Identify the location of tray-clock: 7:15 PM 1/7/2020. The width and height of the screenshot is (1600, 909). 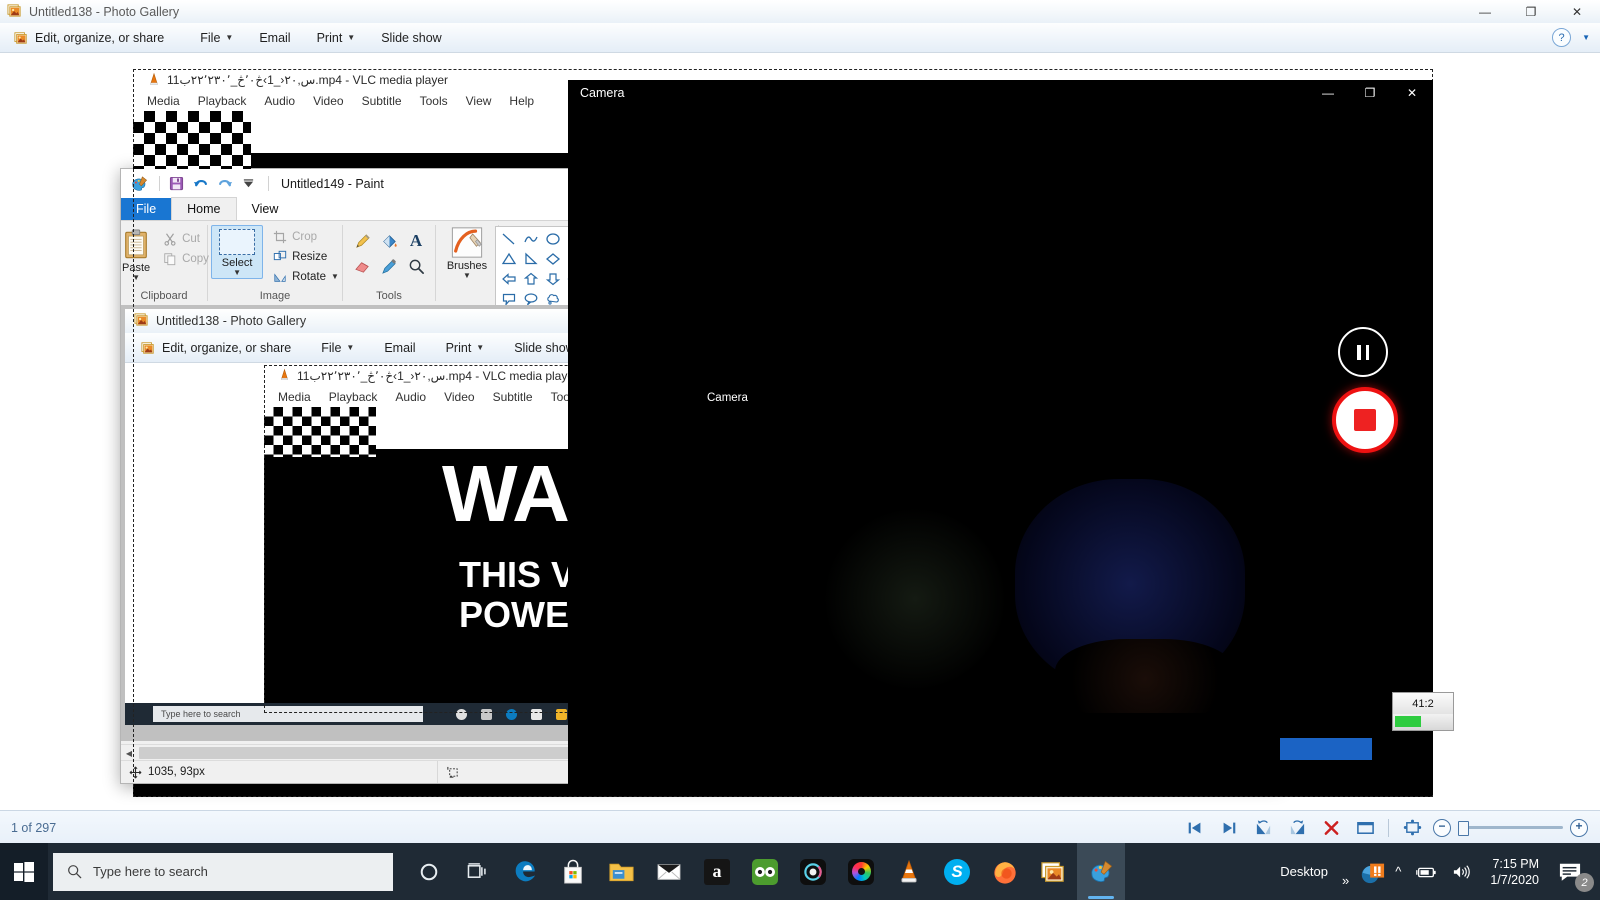
(1514, 872).